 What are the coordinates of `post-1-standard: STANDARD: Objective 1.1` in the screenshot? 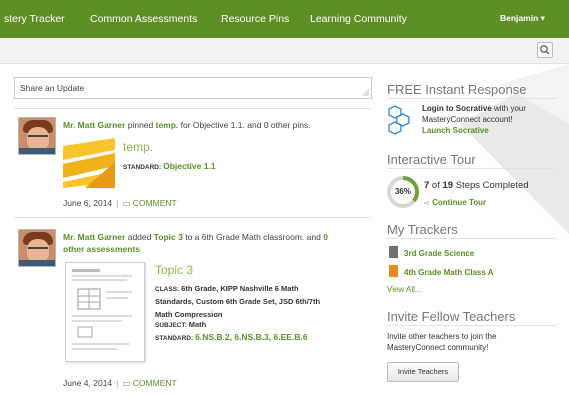 It's located at (169, 166).